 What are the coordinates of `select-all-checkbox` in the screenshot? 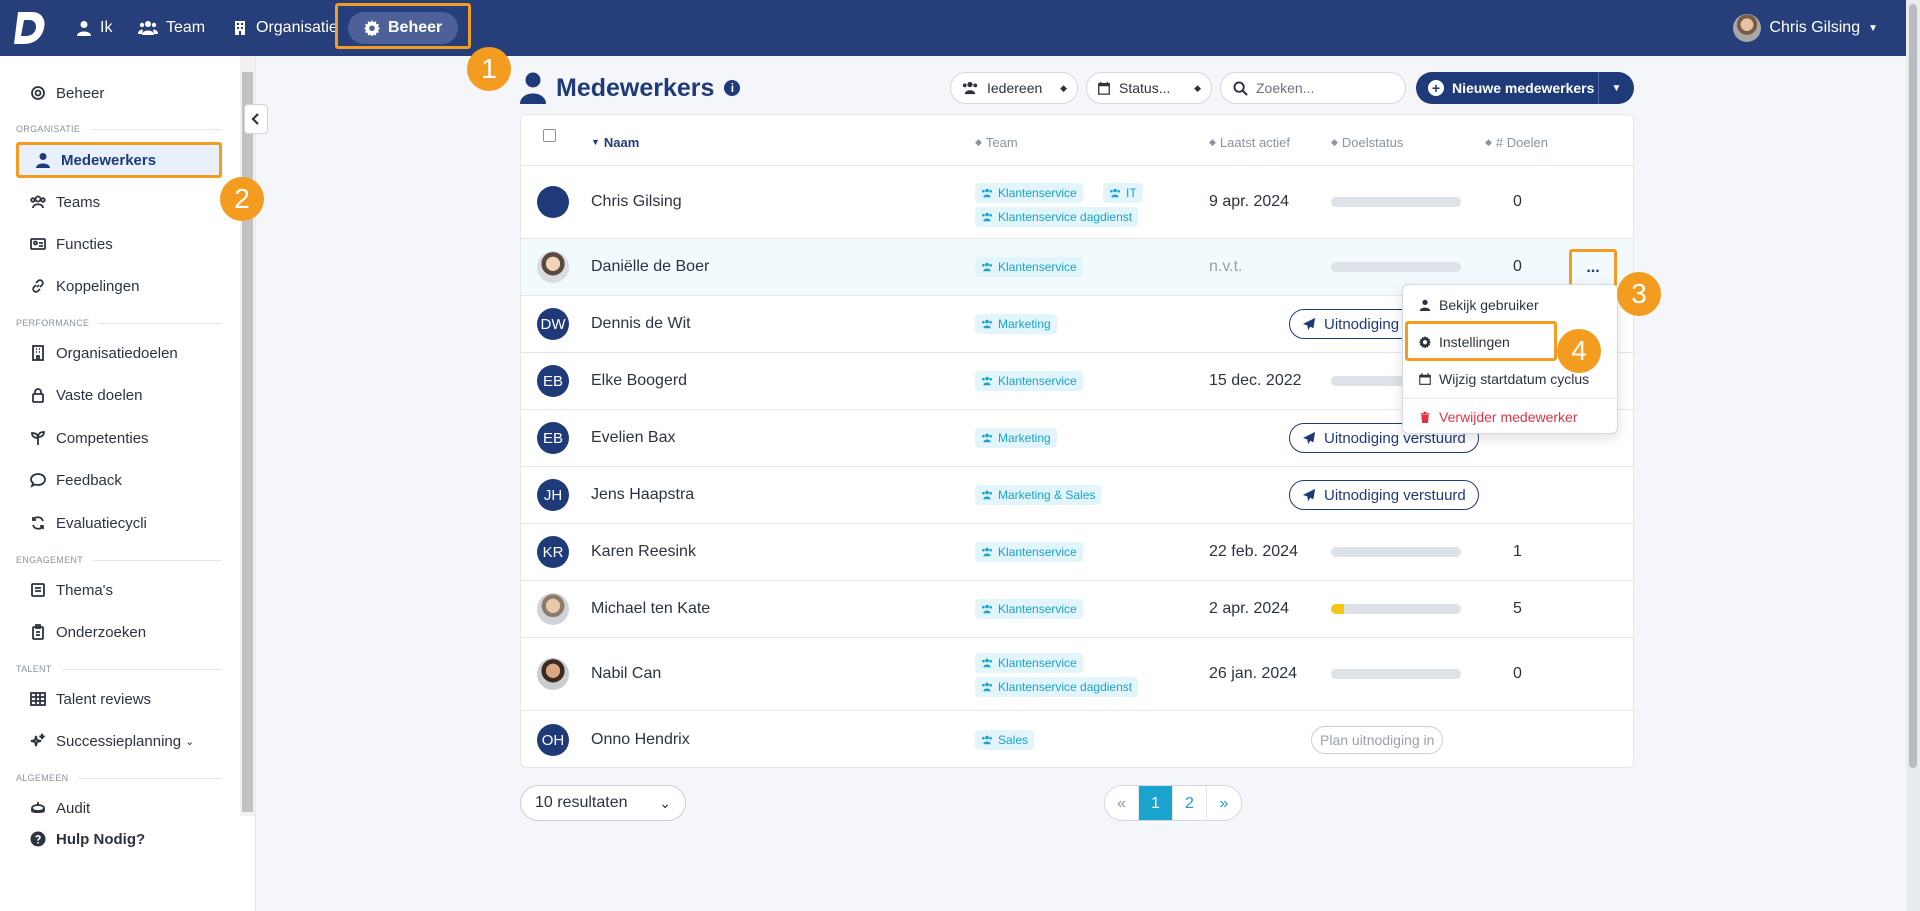 It's located at (549, 135).